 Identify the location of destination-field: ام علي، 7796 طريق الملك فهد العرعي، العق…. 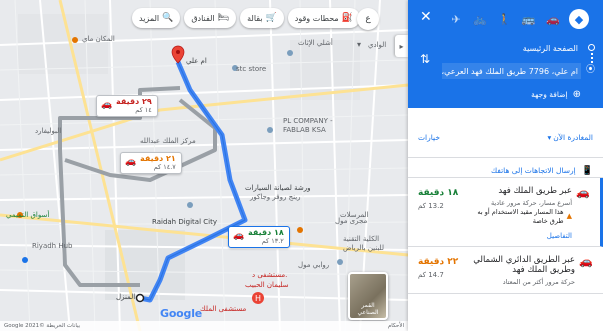
(511, 71).